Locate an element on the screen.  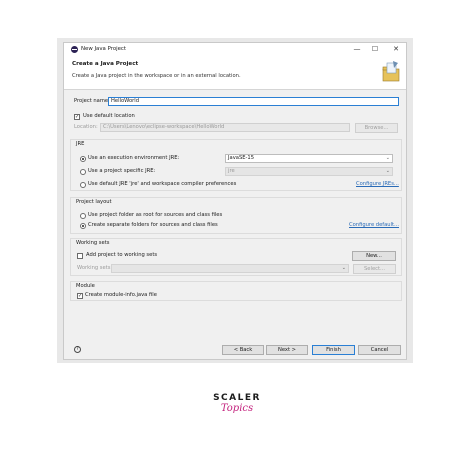
jre-group-title: JRE is located at coordinates (80, 144).